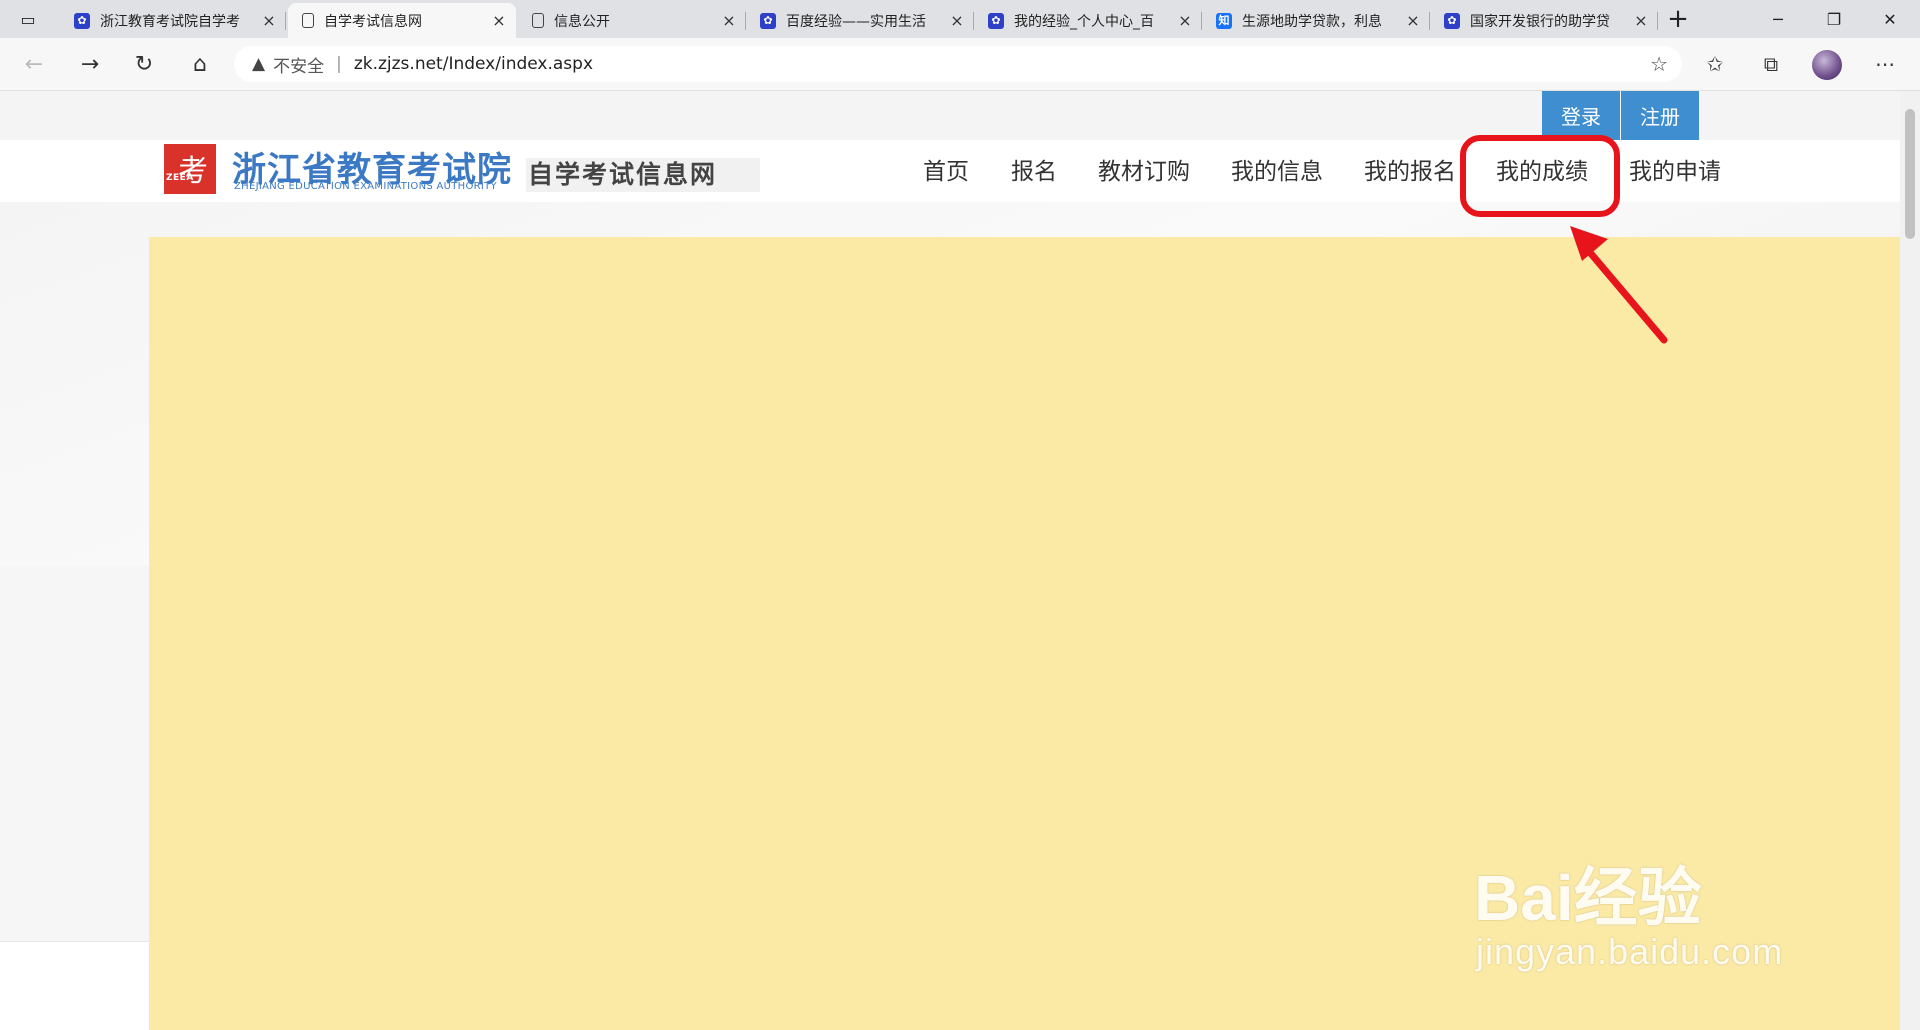 This screenshot has width=1920, height=1030. I want to click on bottom-left-pane, so click(74, 985).